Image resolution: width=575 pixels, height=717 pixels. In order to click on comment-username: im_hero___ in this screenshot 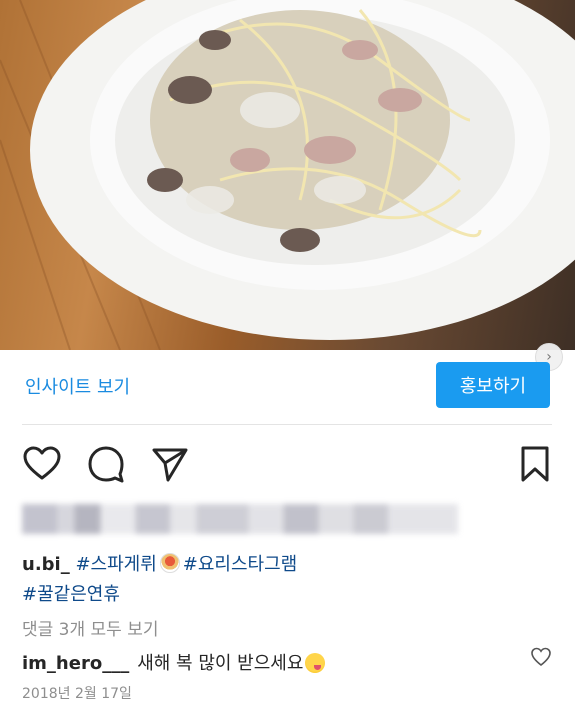, I will do `click(75, 663)`.